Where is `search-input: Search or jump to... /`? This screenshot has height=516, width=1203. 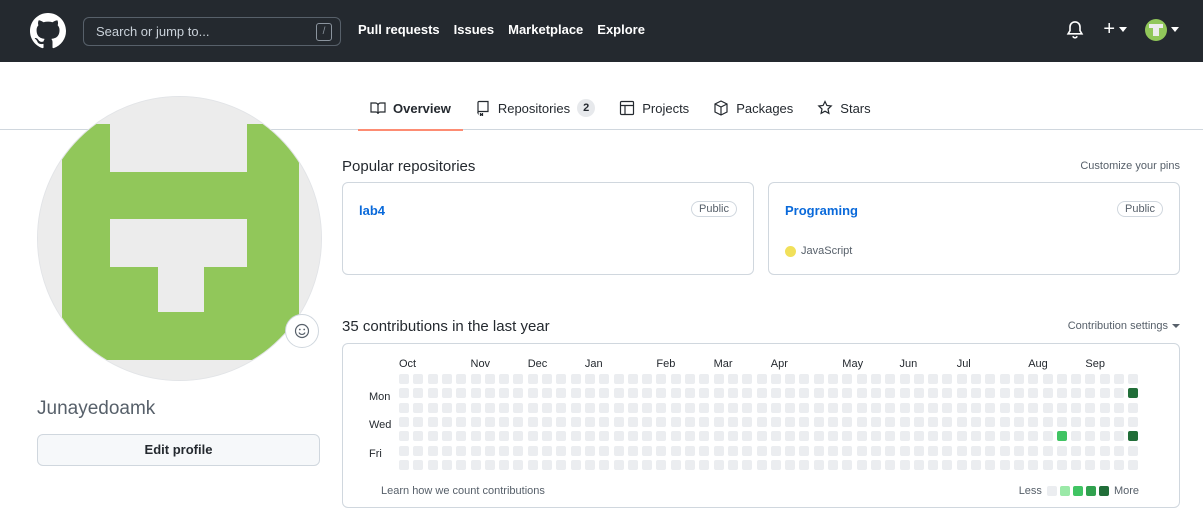 search-input: Search or jump to... / is located at coordinates (212, 31).